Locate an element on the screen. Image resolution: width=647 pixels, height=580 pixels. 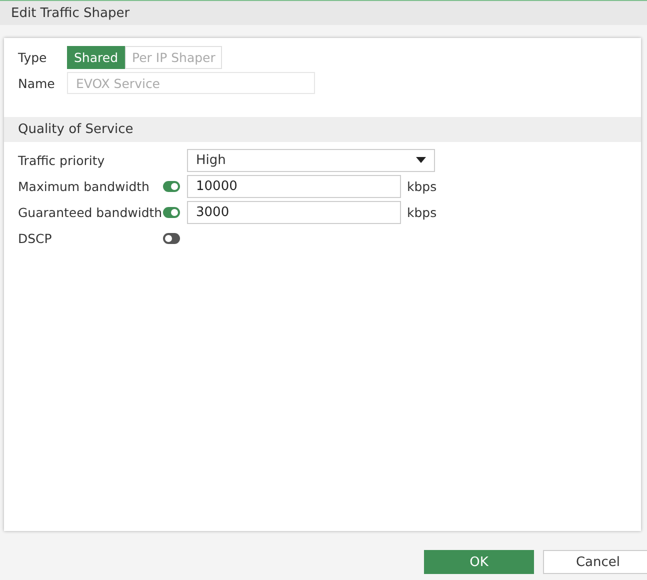
field-label: DSCP is located at coordinates (35, 238).